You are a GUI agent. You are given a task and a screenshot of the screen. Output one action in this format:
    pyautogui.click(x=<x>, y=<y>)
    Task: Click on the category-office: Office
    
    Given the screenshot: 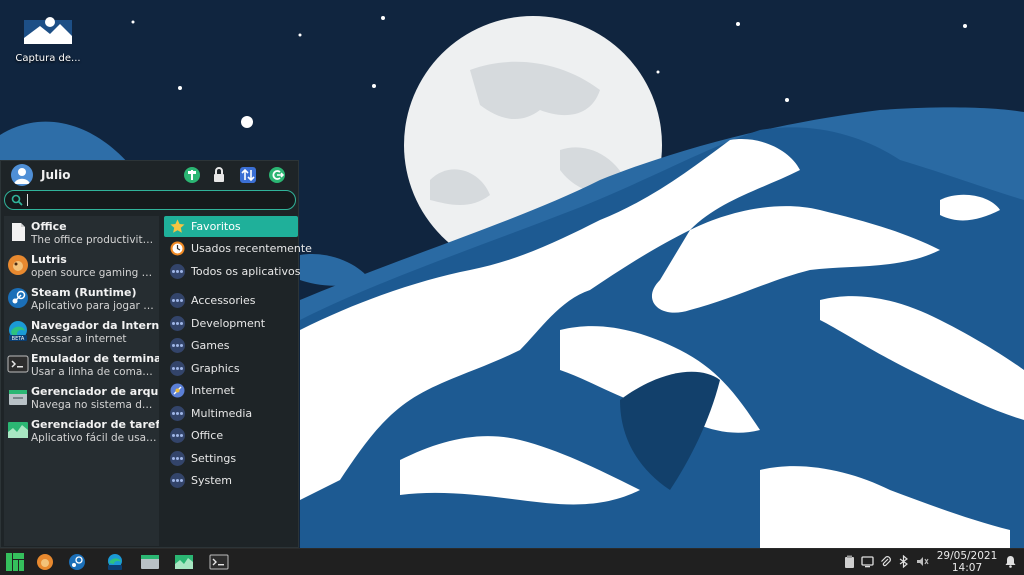 What is the action you would take?
    pyautogui.click(x=231, y=435)
    